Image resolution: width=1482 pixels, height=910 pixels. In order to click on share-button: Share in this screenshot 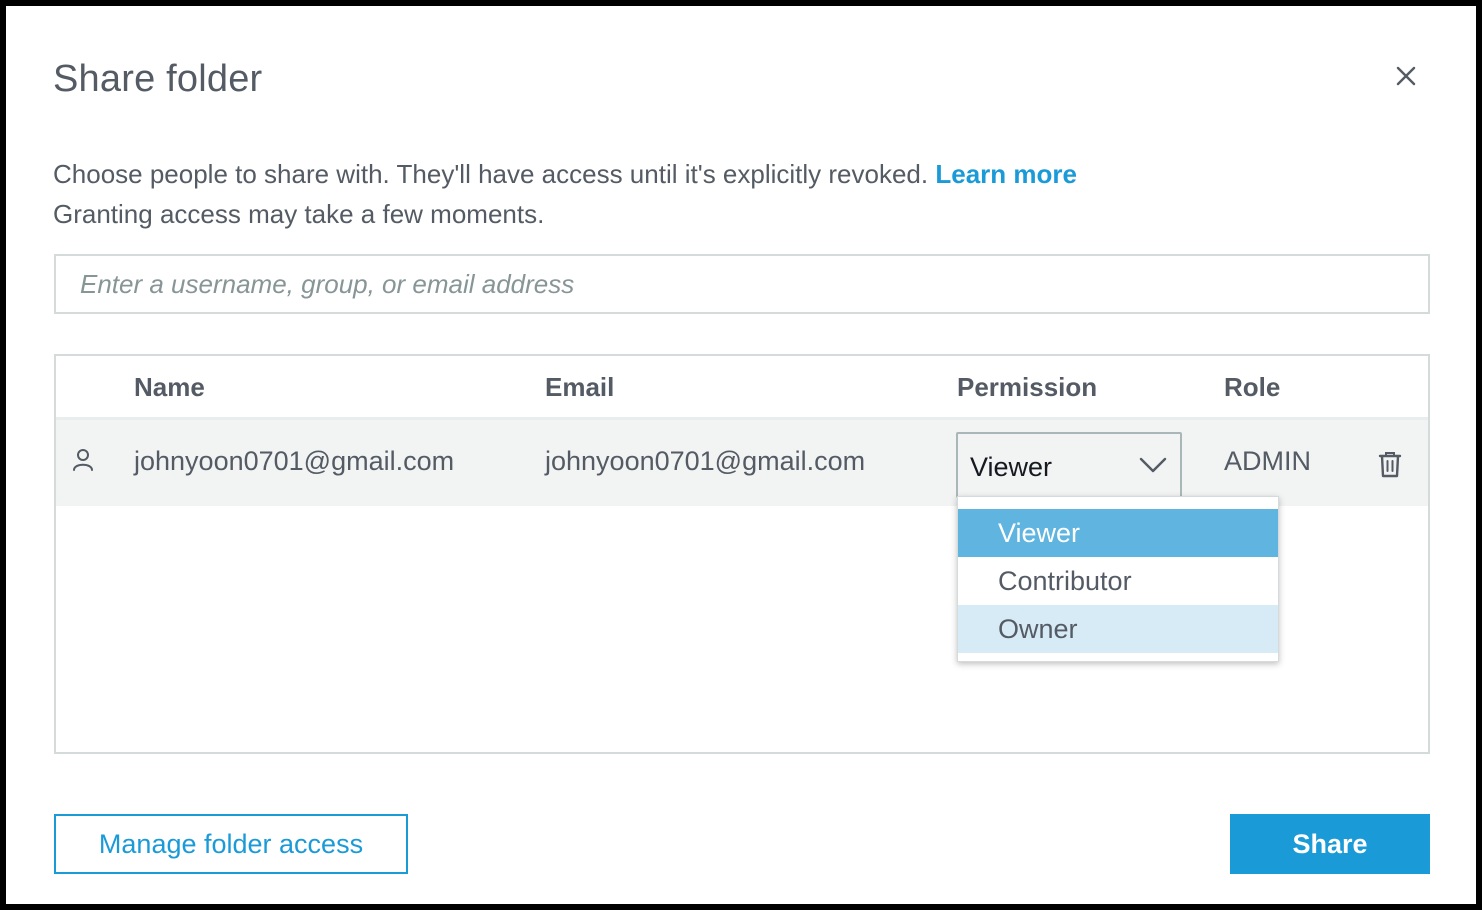, I will do `click(1330, 844)`.